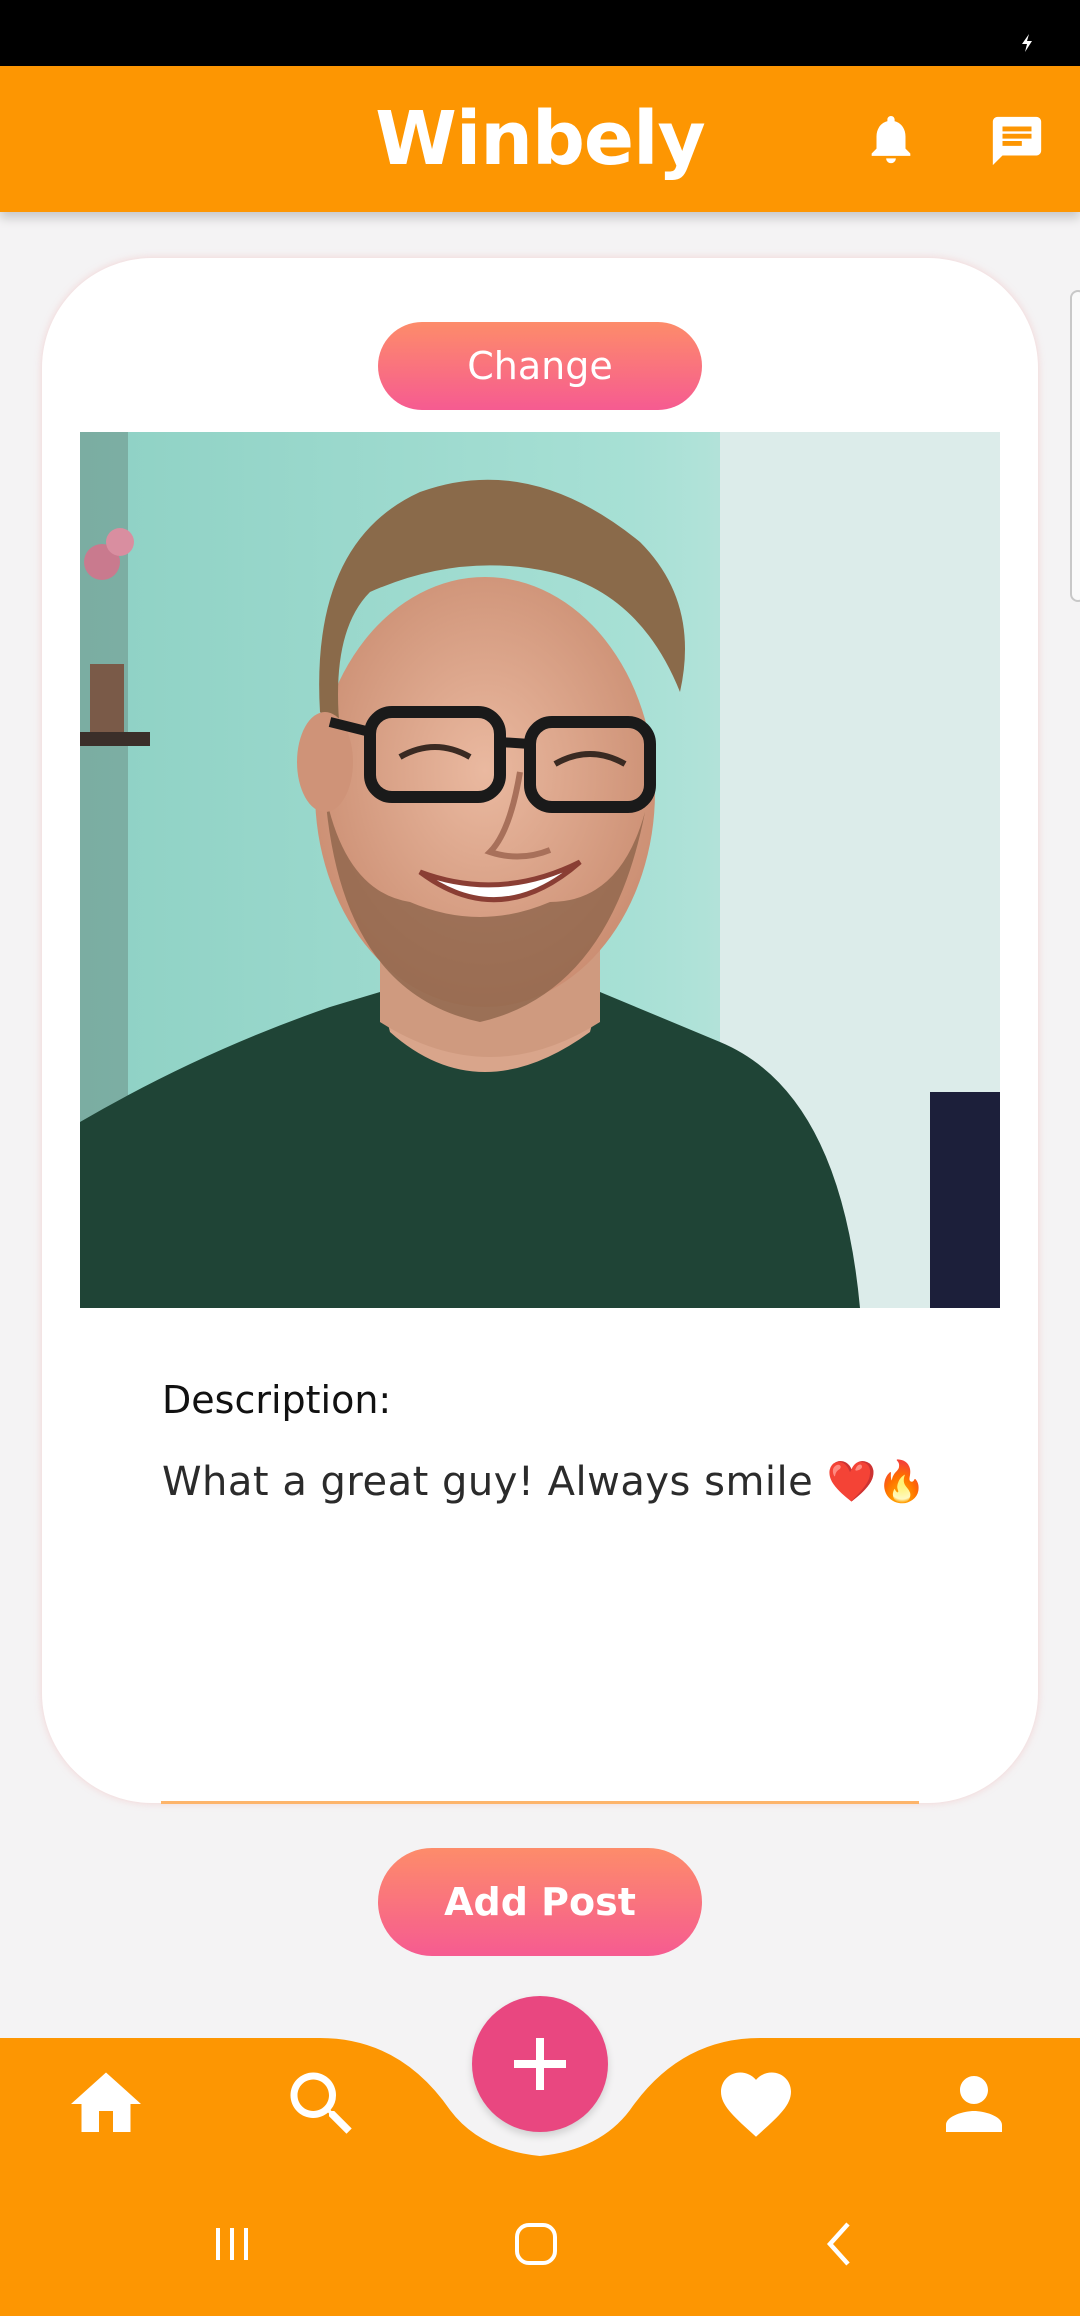 The image size is (1080, 2316). I want to click on charging-icon, so click(1027, 43).